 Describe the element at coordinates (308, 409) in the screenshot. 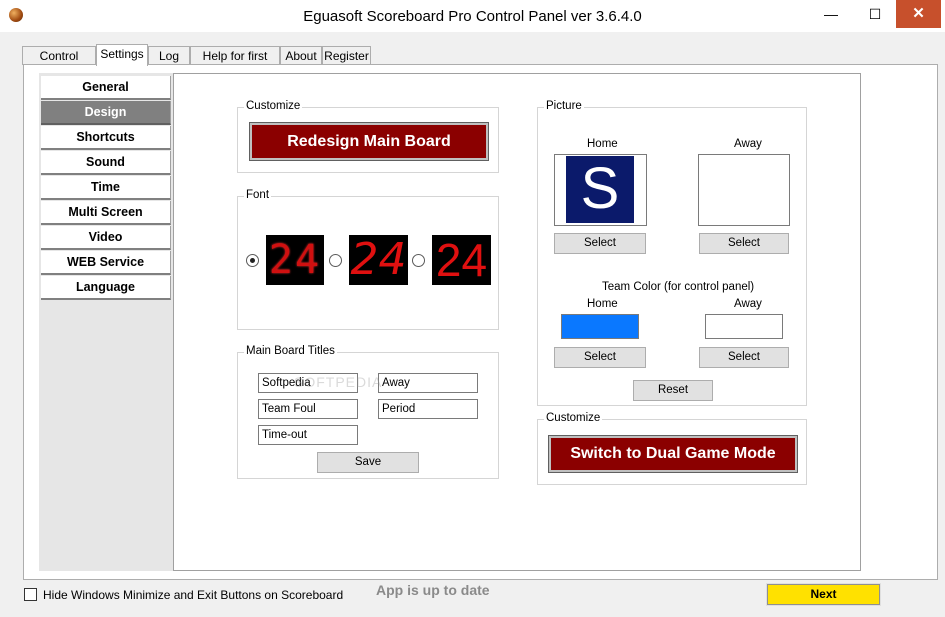

I see `team-foul-title-input: Team Foul` at that location.